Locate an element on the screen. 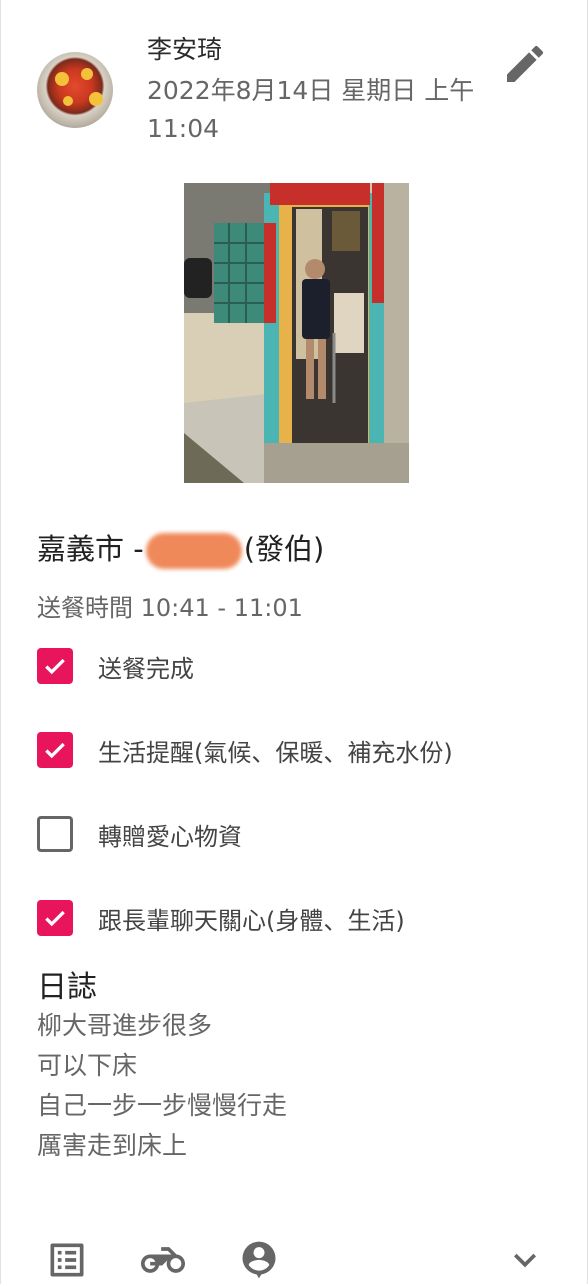 This screenshot has height=1286, width=588. expand-button is located at coordinates (525, 1260).